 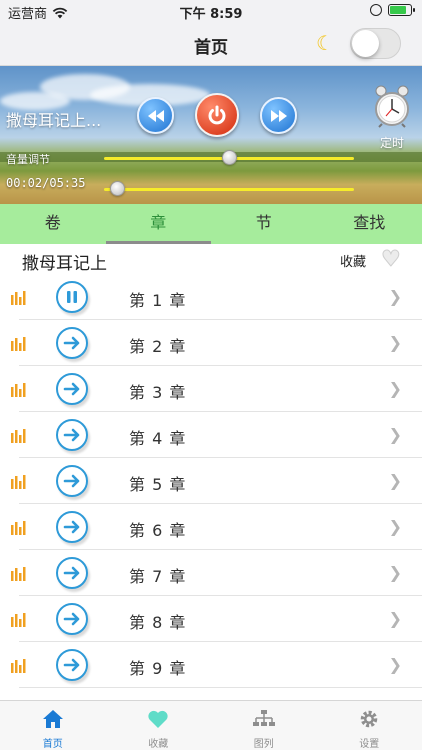 What do you see at coordinates (369, 719) in the screenshot?
I see `gear-icon` at bounding box center [369, 719].